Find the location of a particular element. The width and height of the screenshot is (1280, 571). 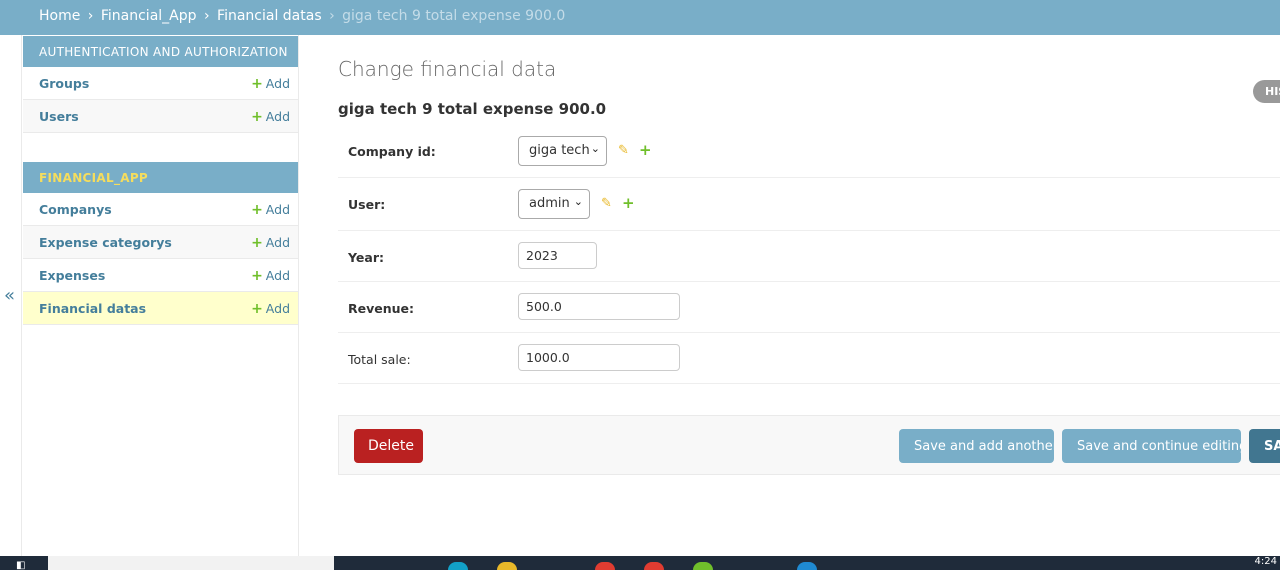

module-caption-auth: AUTHENTICATION AND AUTHORIZATION is located at coordinates (160, 51).